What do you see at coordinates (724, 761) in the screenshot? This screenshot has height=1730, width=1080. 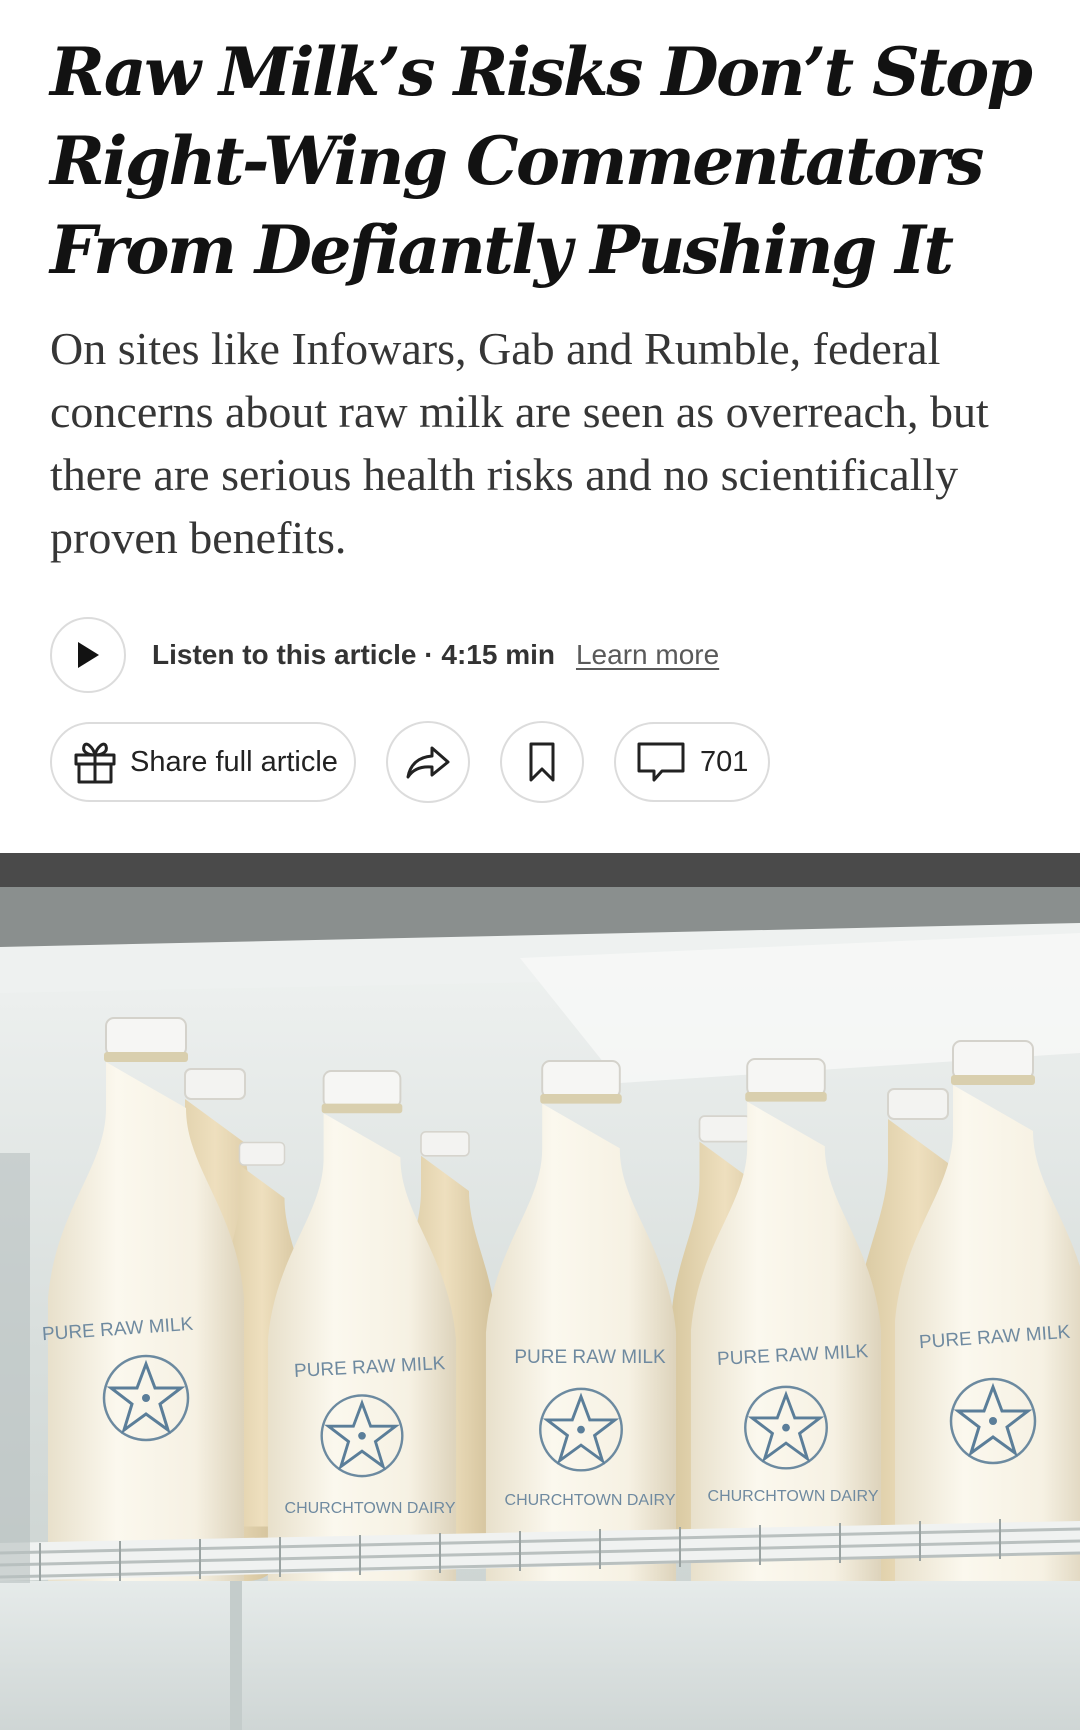 I see `comment-count: 701` at bounding box center [724, 761].